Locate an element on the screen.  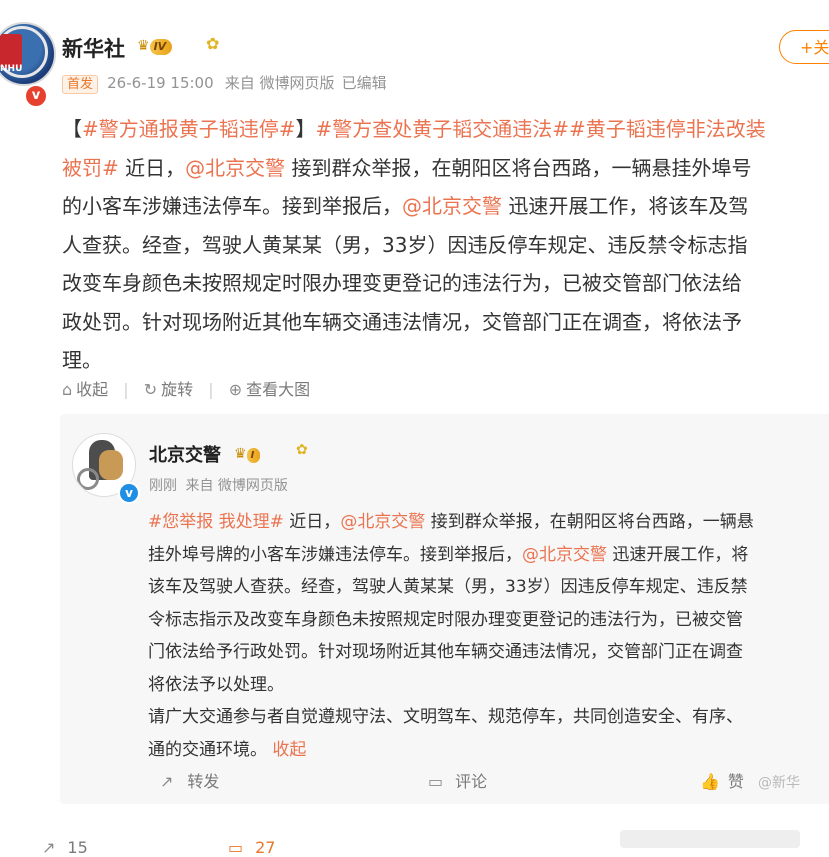
text-segment: 改变车身颜色未按照规定时限办理变更登记的违法行为，已被交管部门依法给 is located at coordinates (402, 283).